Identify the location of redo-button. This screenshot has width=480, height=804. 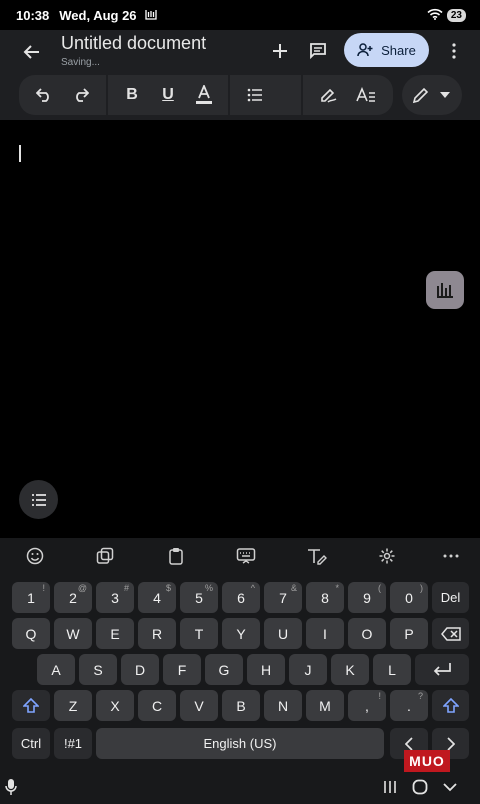
(82, 95).